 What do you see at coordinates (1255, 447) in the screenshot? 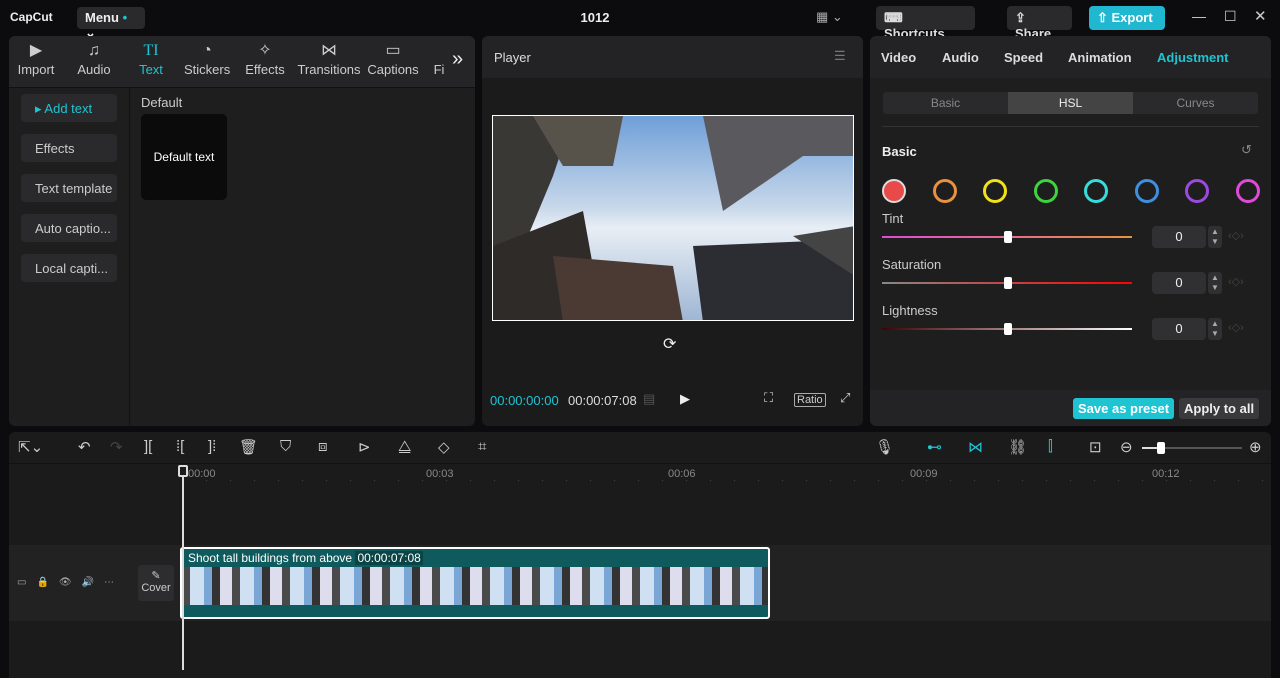
I see `zoom-in-icon: ⊕` at bounding box center [1255, 447].